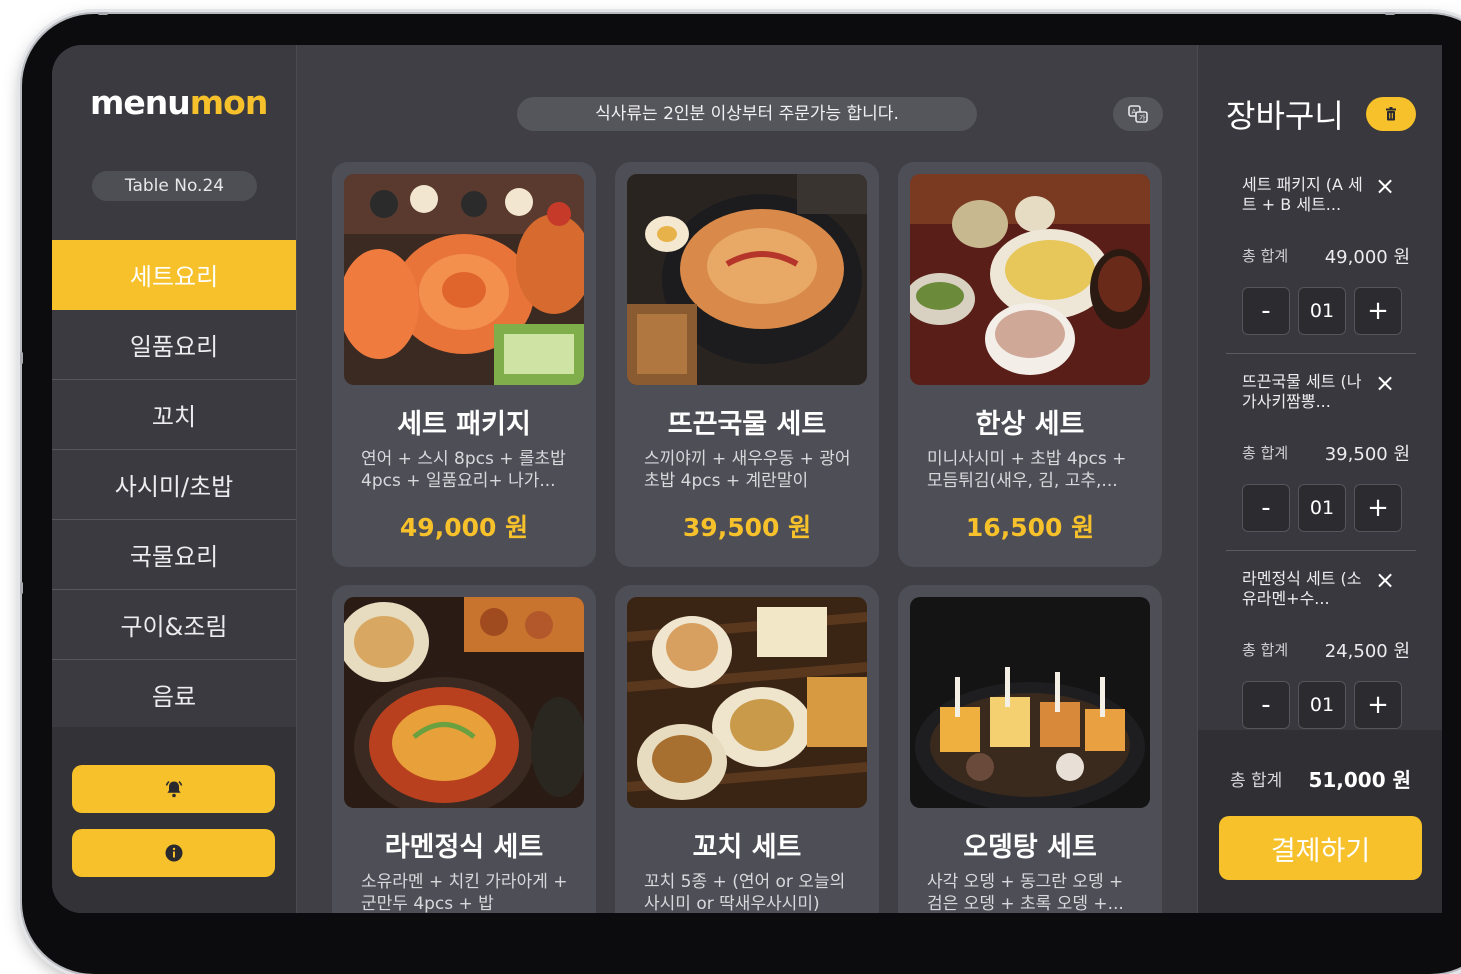 The width and height of the screenshot is (1461, 974). What do you see at coordinates (747, 470) in the screenshot?
I see `menu-description: 스끼야끼 + 새우우동 + 광어 초밥 4pcs + 계란말이` at bounding box center [747, 470].